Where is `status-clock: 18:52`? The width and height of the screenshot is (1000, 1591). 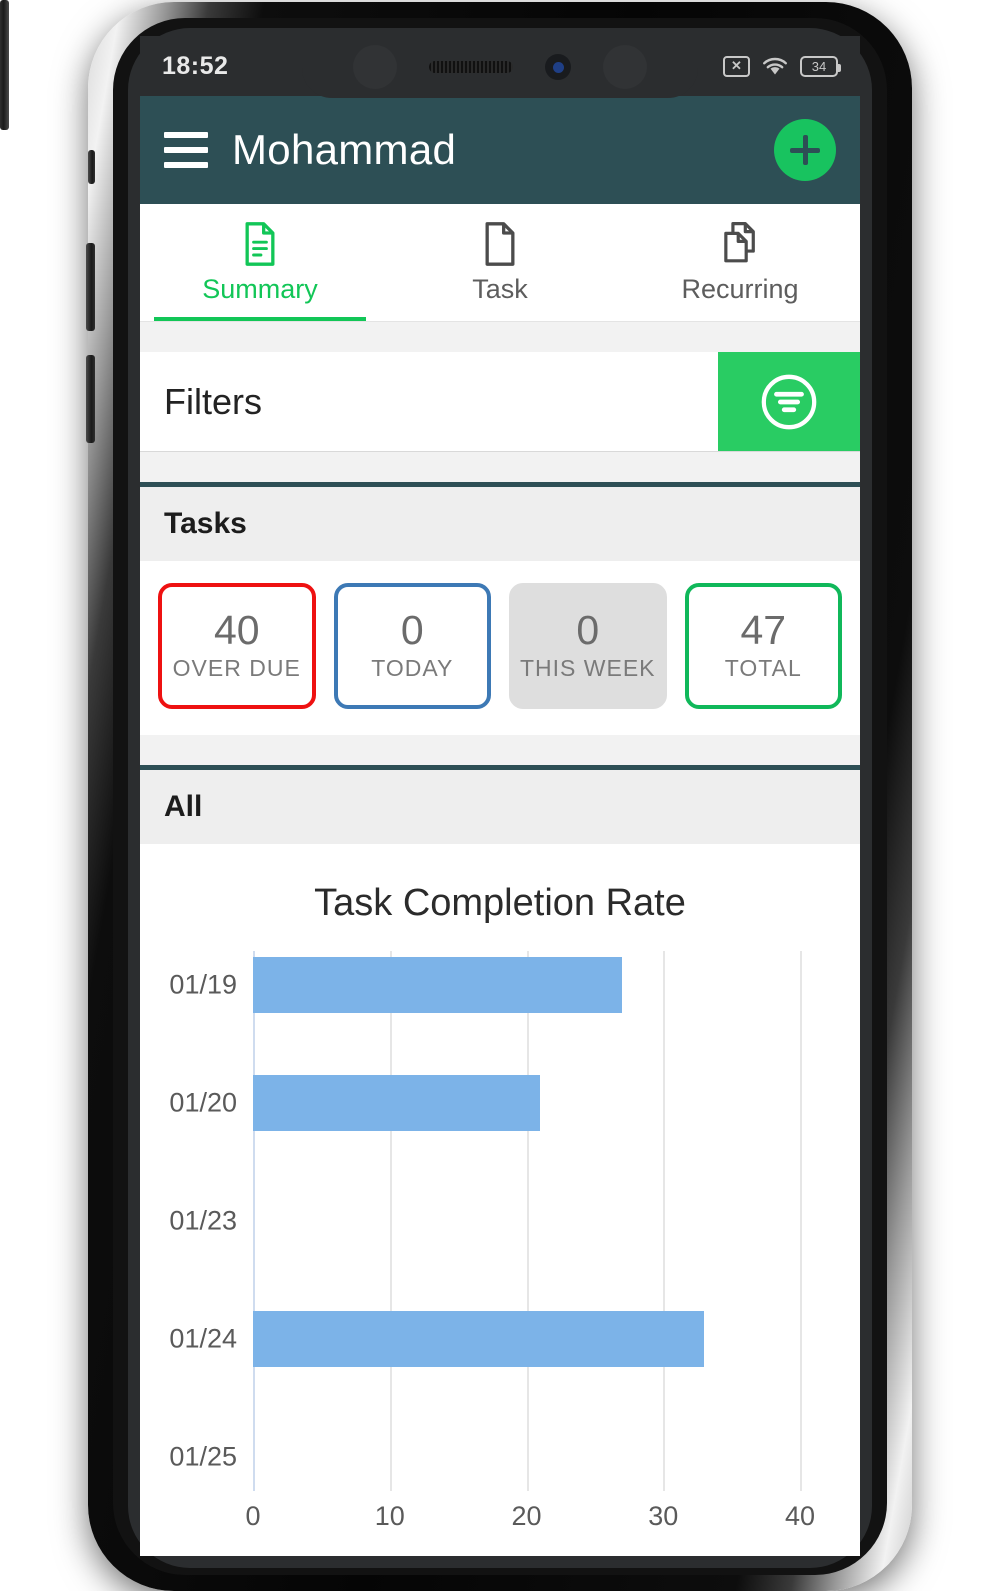 status-clock: 18:52 is located at coordinates (195, 65).